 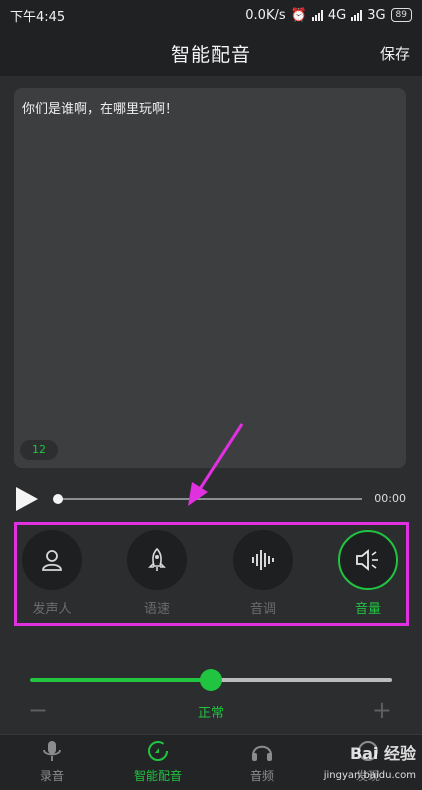 I want to click on option-label-pitch: 音调, so click(x=262, y=609).